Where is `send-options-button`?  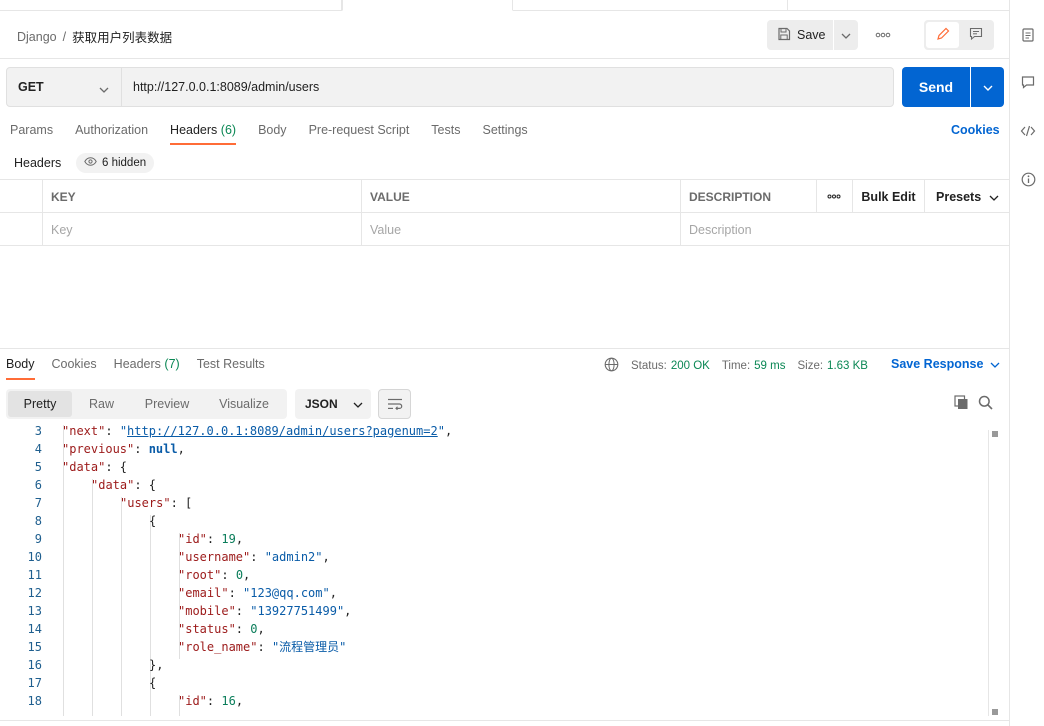
send-options-button is located at coordinates (987, 87).